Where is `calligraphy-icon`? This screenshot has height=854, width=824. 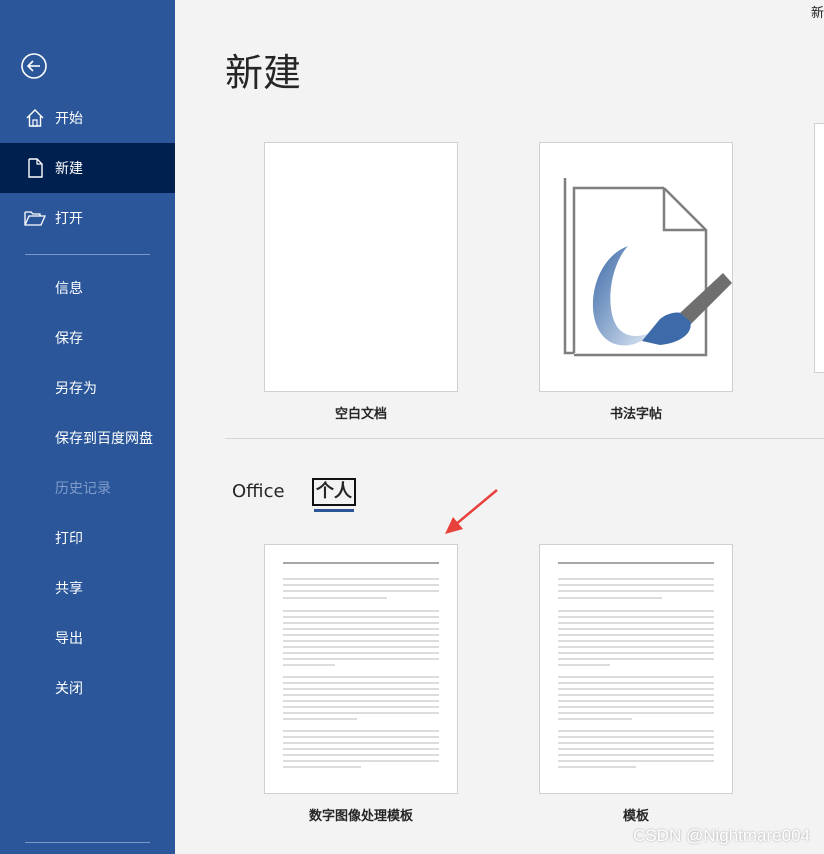
calligraphy-icon is located at coordinates (647, 267).